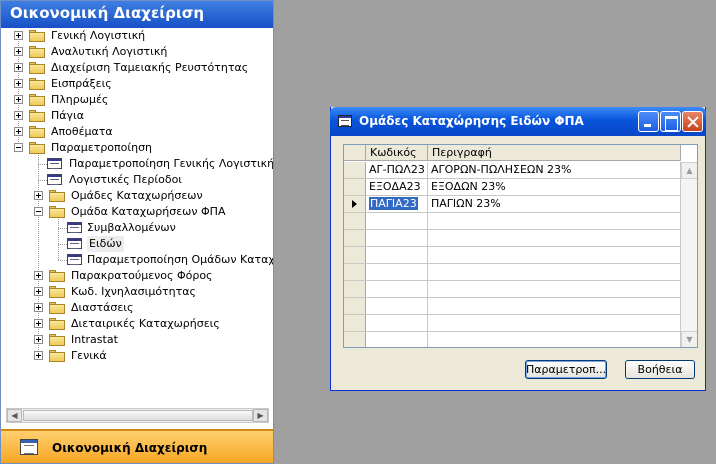 The height and width of the screenshot is (464, 716). I want to click on vertical-scrollbar: ▲ ▼, so click(689, 254).